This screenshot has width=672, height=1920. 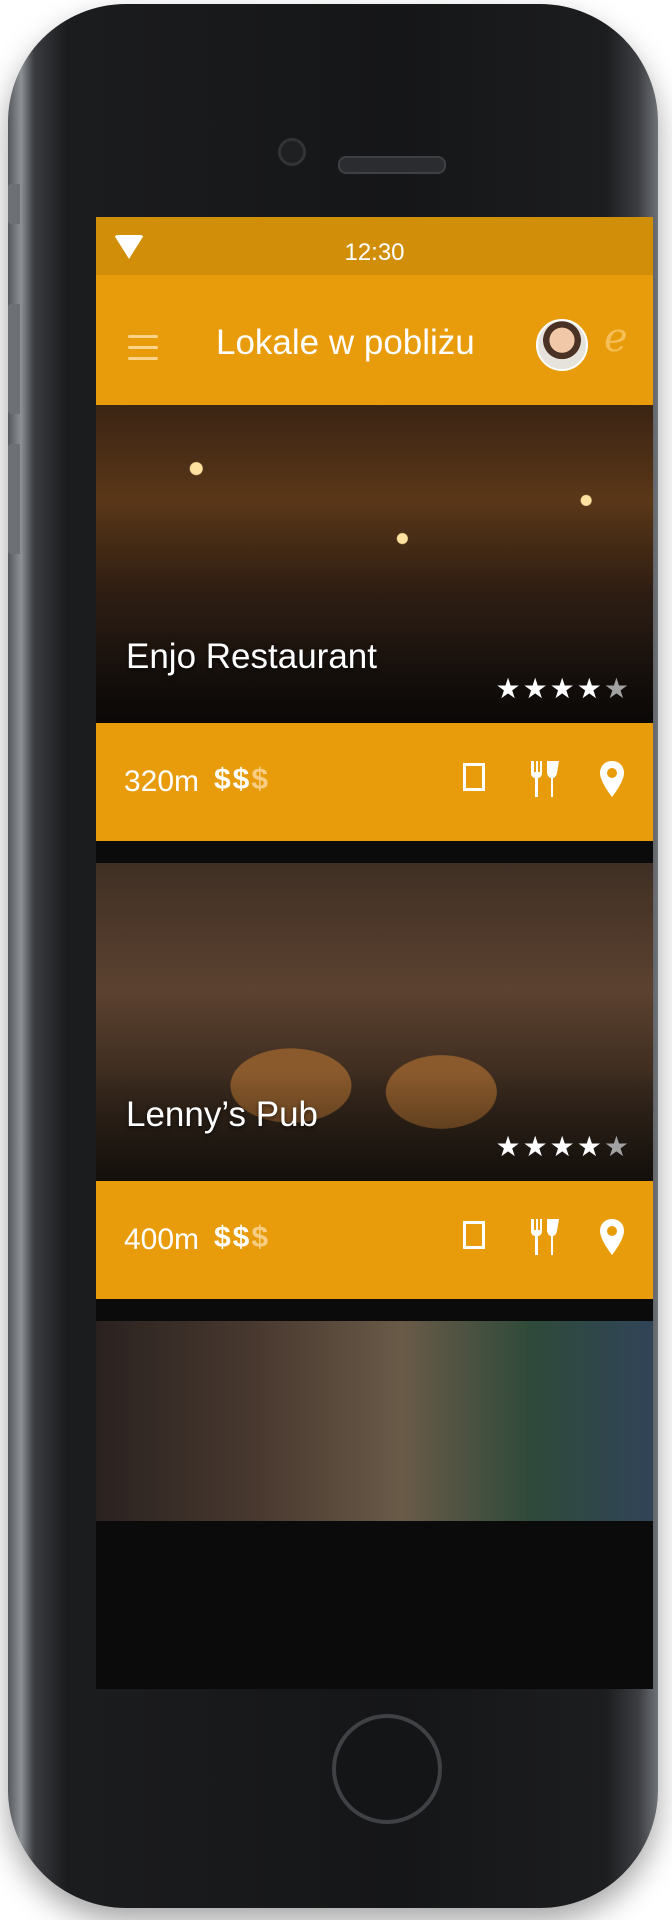 I want to click on venue-card, so click(x=374, y=1421).